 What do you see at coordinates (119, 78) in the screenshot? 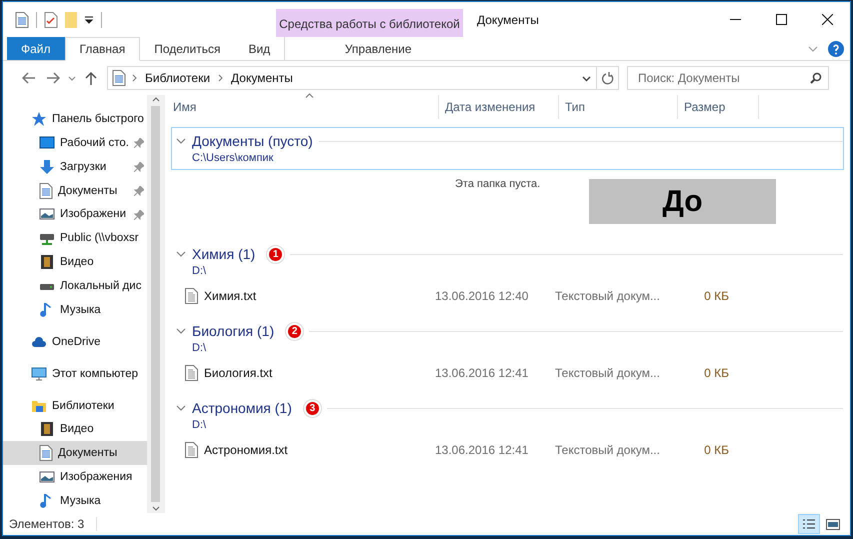
I see `library-icon` at bounding box center [119, 78].